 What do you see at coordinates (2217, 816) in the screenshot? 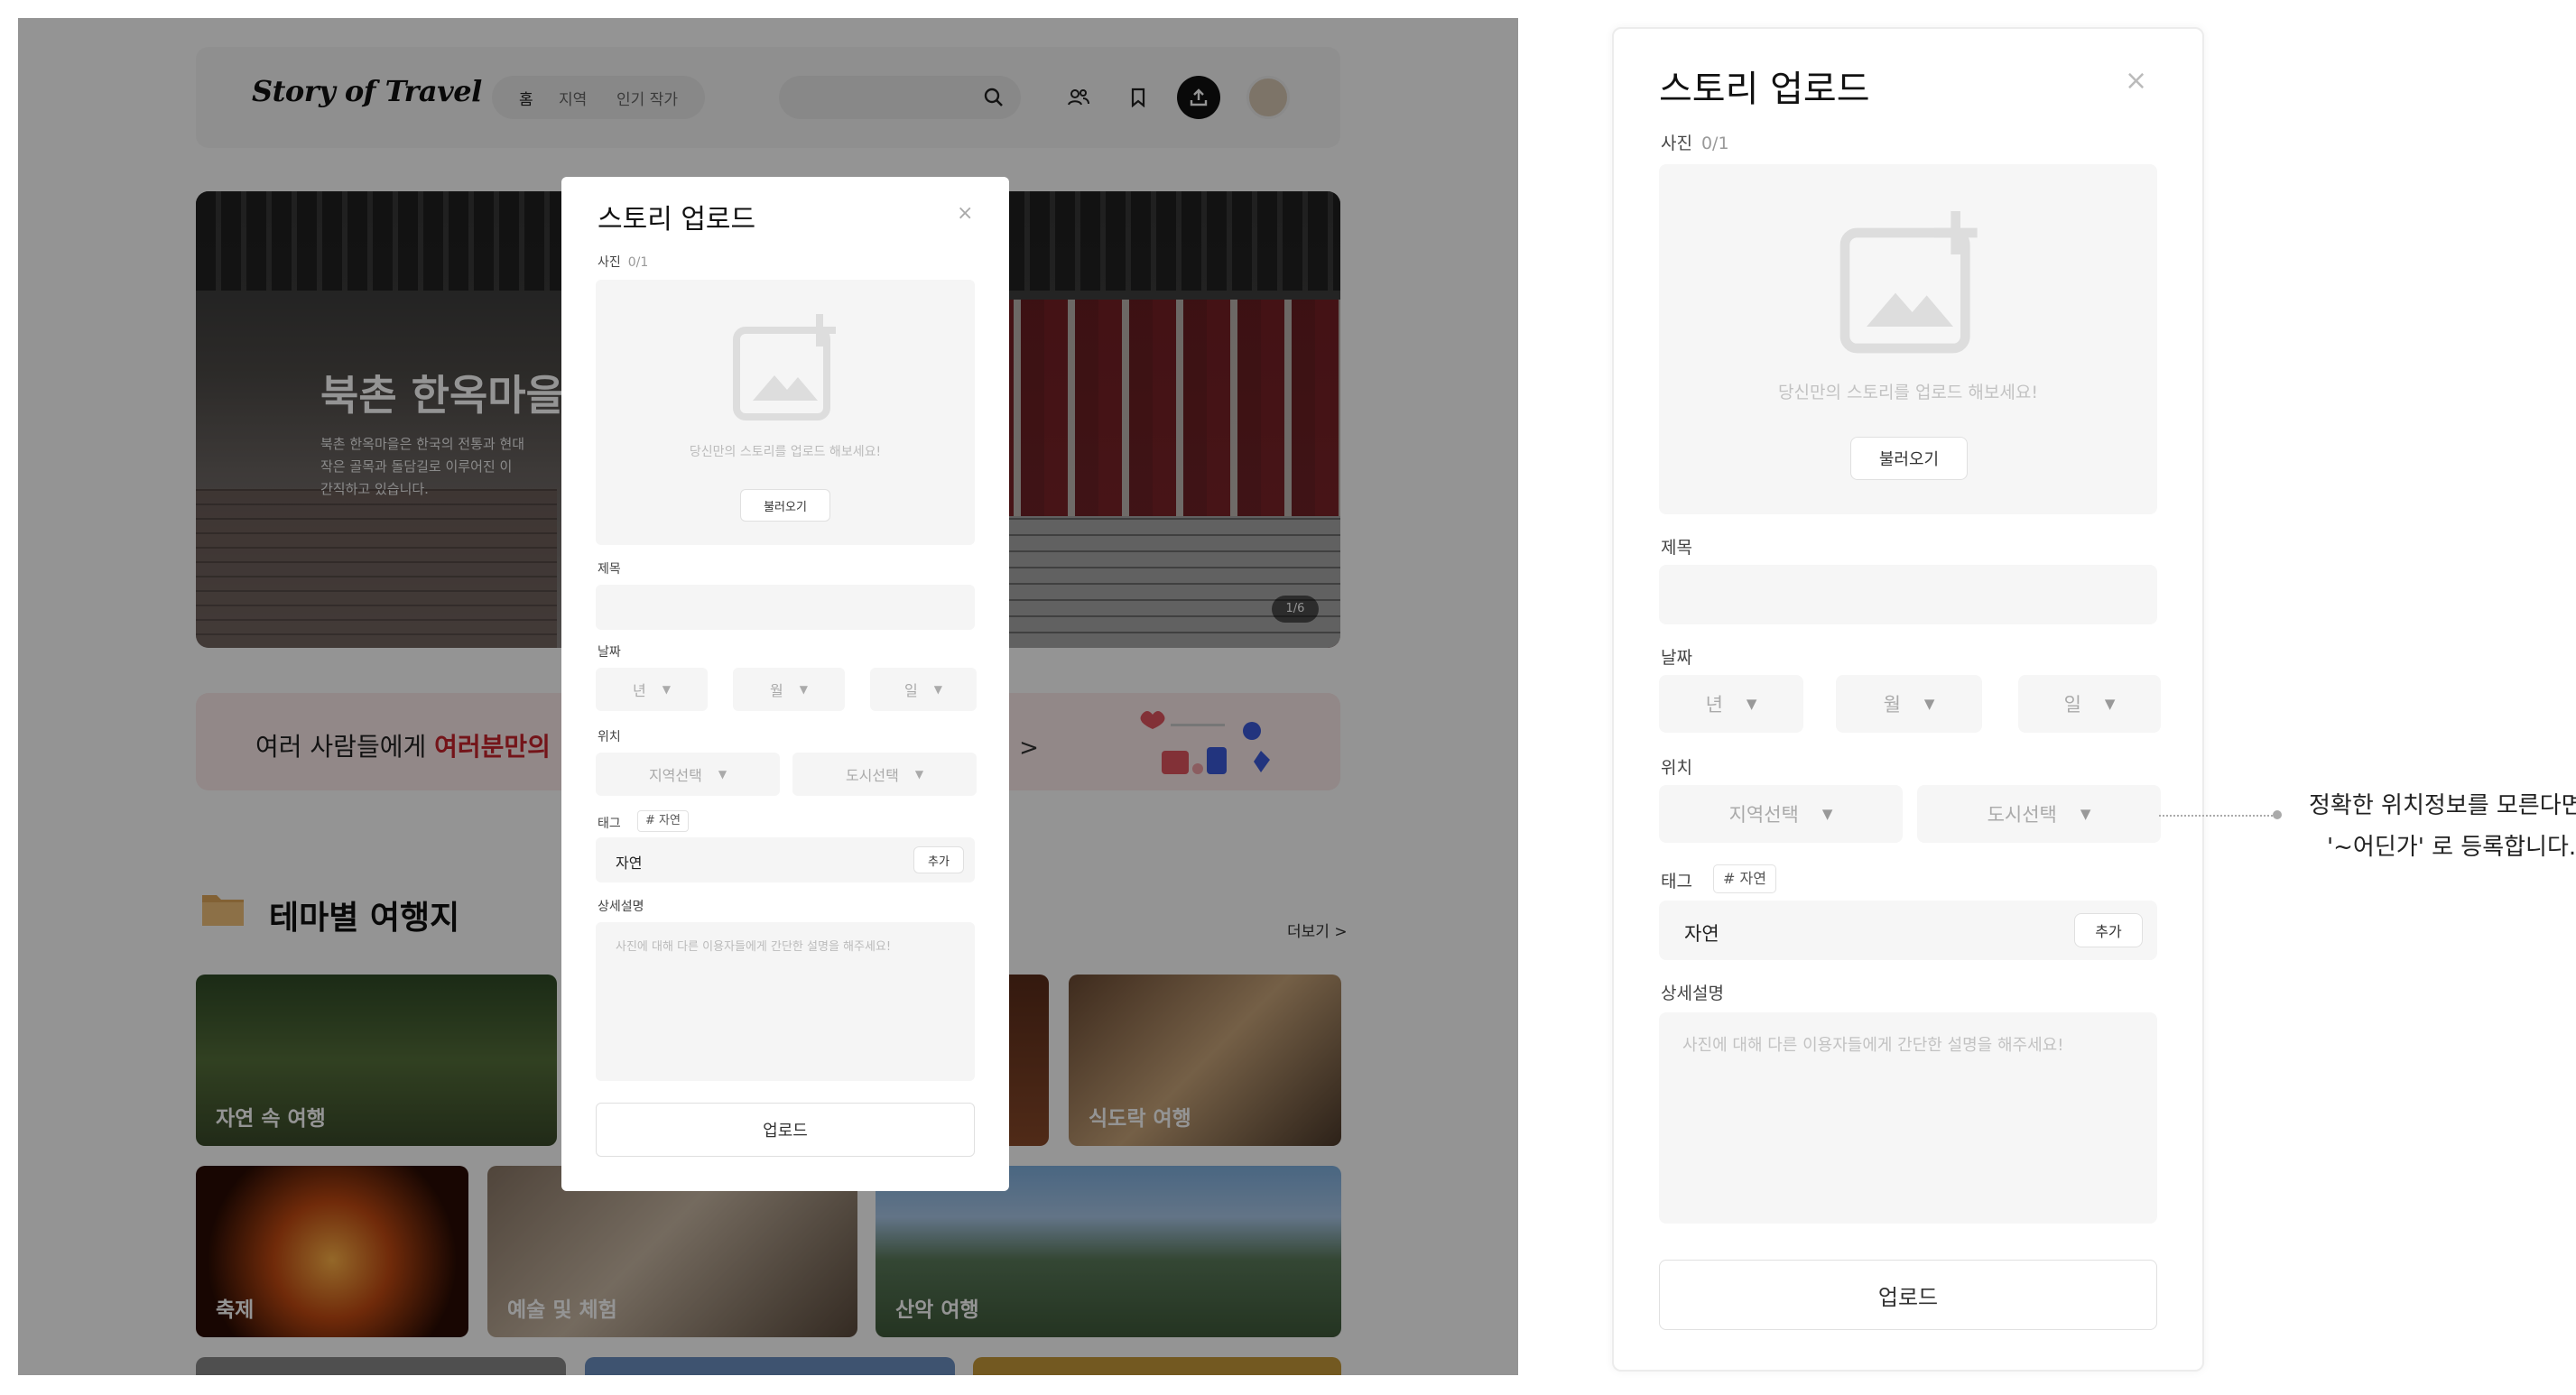
I see `annotation-connector` at bounding box center [2217, 816].